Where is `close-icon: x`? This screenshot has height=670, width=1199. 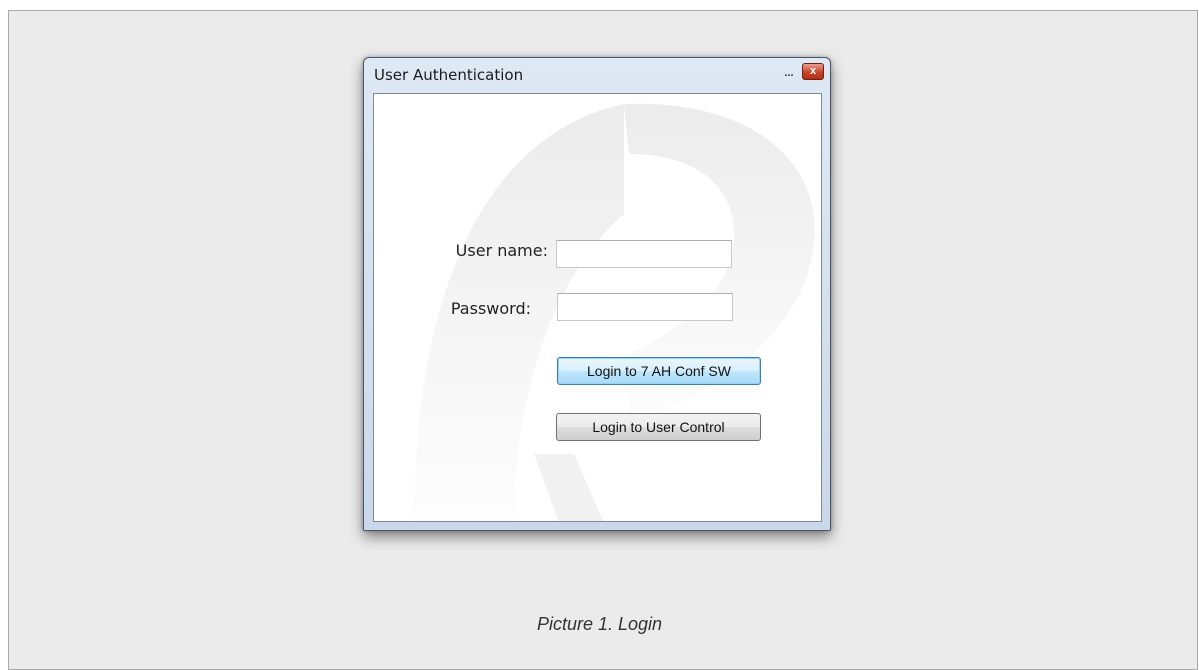 close-icon: x is located at coordinates (813, 71).